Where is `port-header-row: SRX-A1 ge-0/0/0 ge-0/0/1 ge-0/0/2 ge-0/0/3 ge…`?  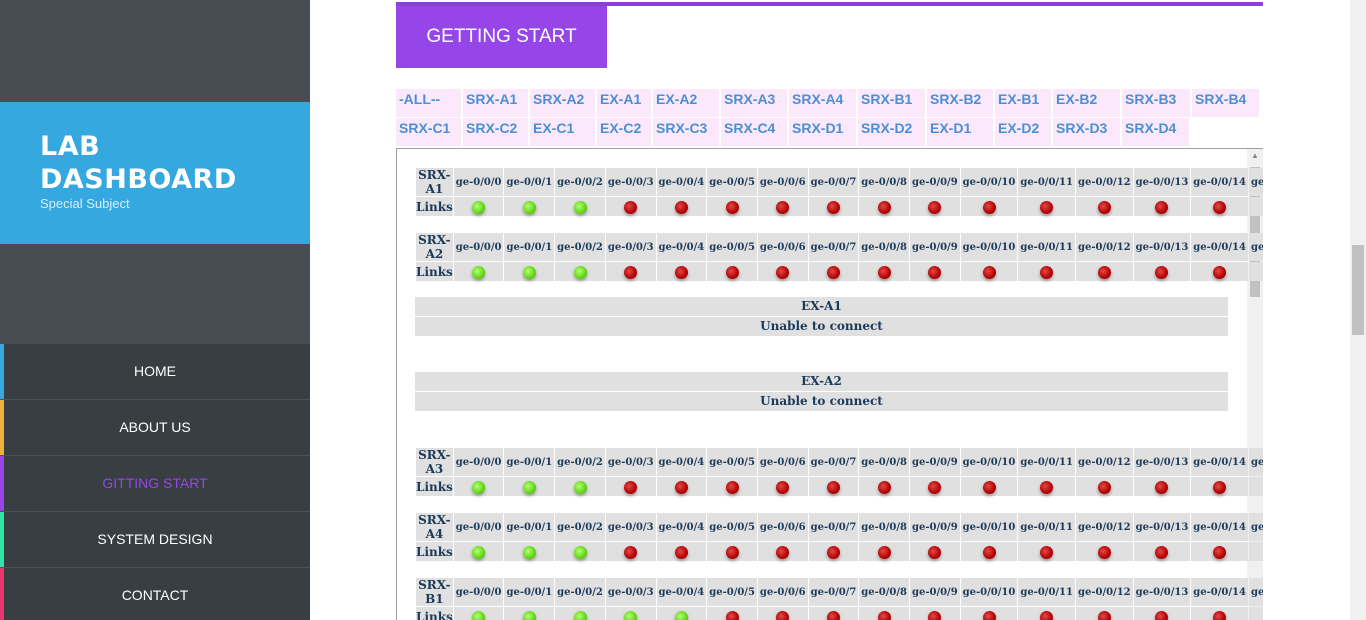 port-header-row: SRX-A1 ge-0/0/0 ge-0/0/1 ge-0/0/2 ge-0/0/3 ge… is located at coordinates (839, 182).